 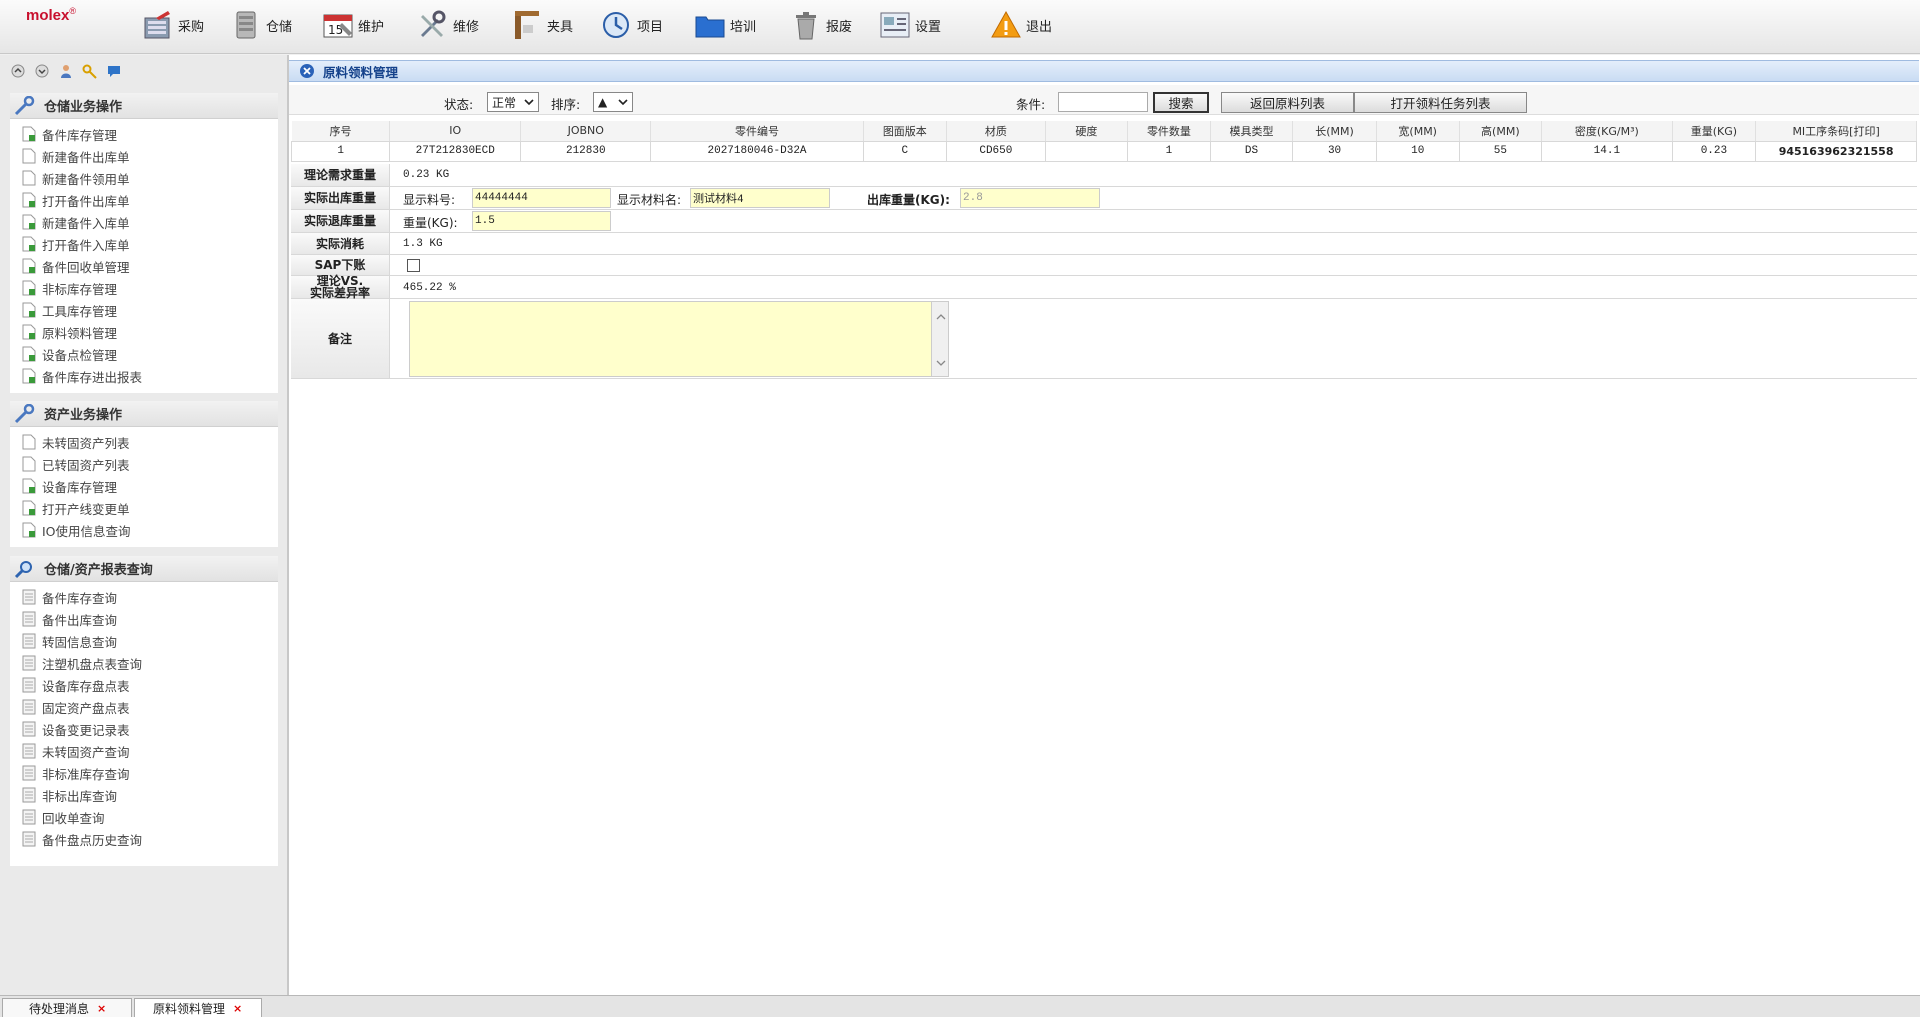 What do you see at coordinates (1714, 131) in the screenshot?
I see `column-header: 重量(KG)` at bounding box center [1714, 131].